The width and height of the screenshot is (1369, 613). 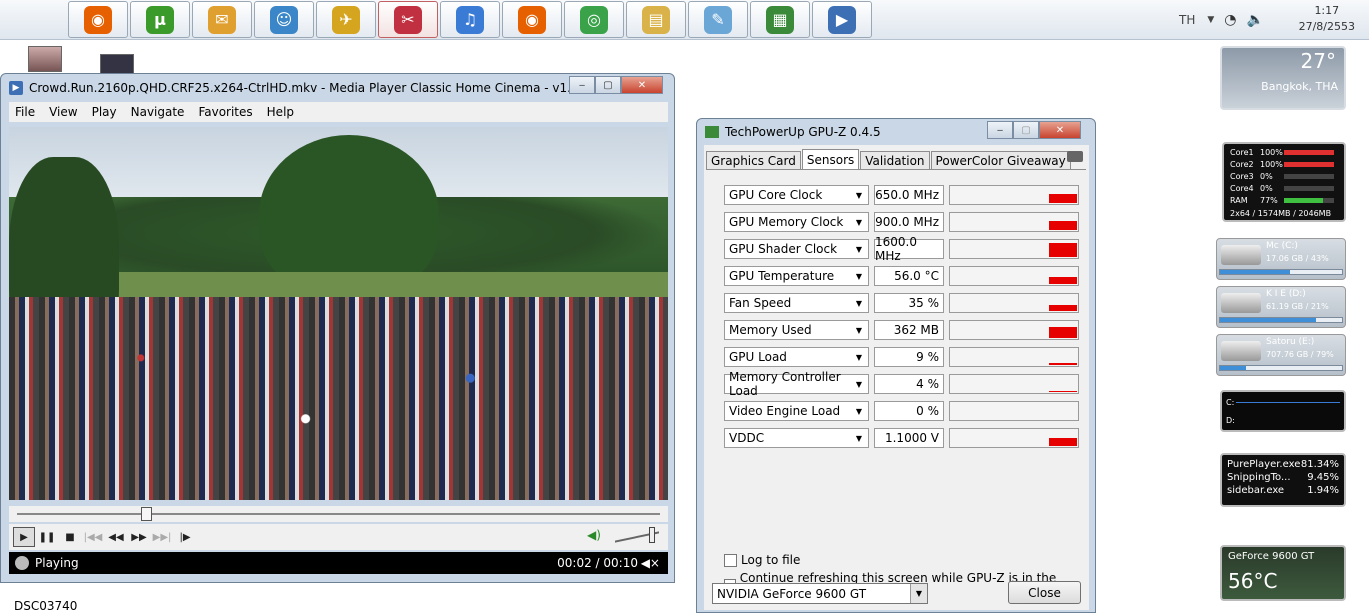 I want to click on taskbar-button-gpuz: ▦, so click(x=780, y=19).